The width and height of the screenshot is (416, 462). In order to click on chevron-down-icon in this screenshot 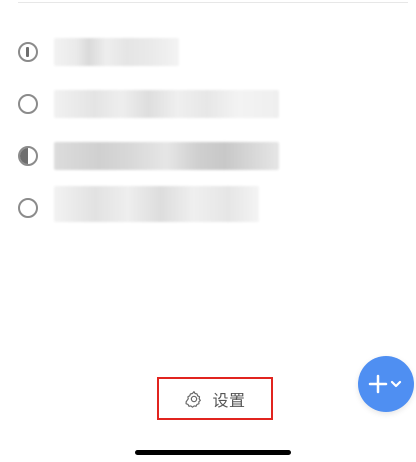, I will do `click(396, 384)`.